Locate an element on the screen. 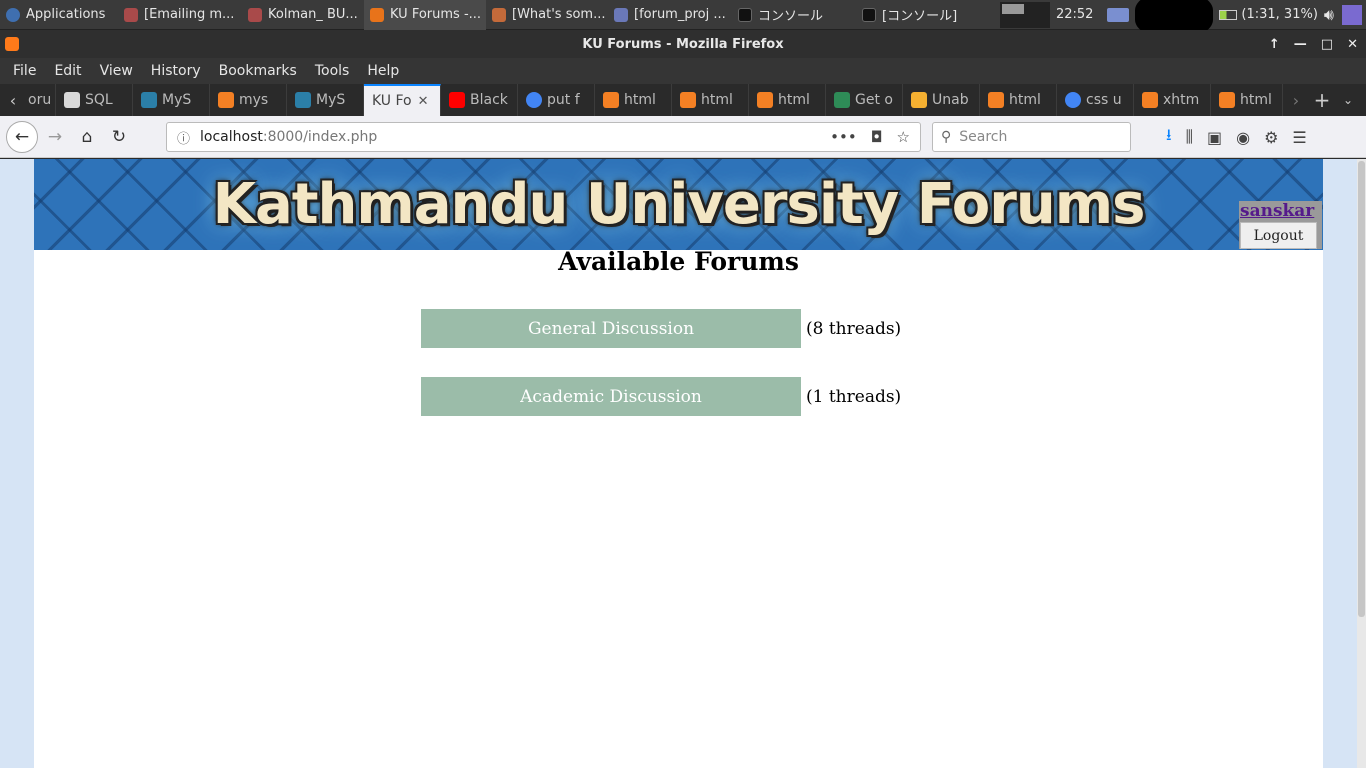  tab-label: SQL is located at coordinates (99, 100).